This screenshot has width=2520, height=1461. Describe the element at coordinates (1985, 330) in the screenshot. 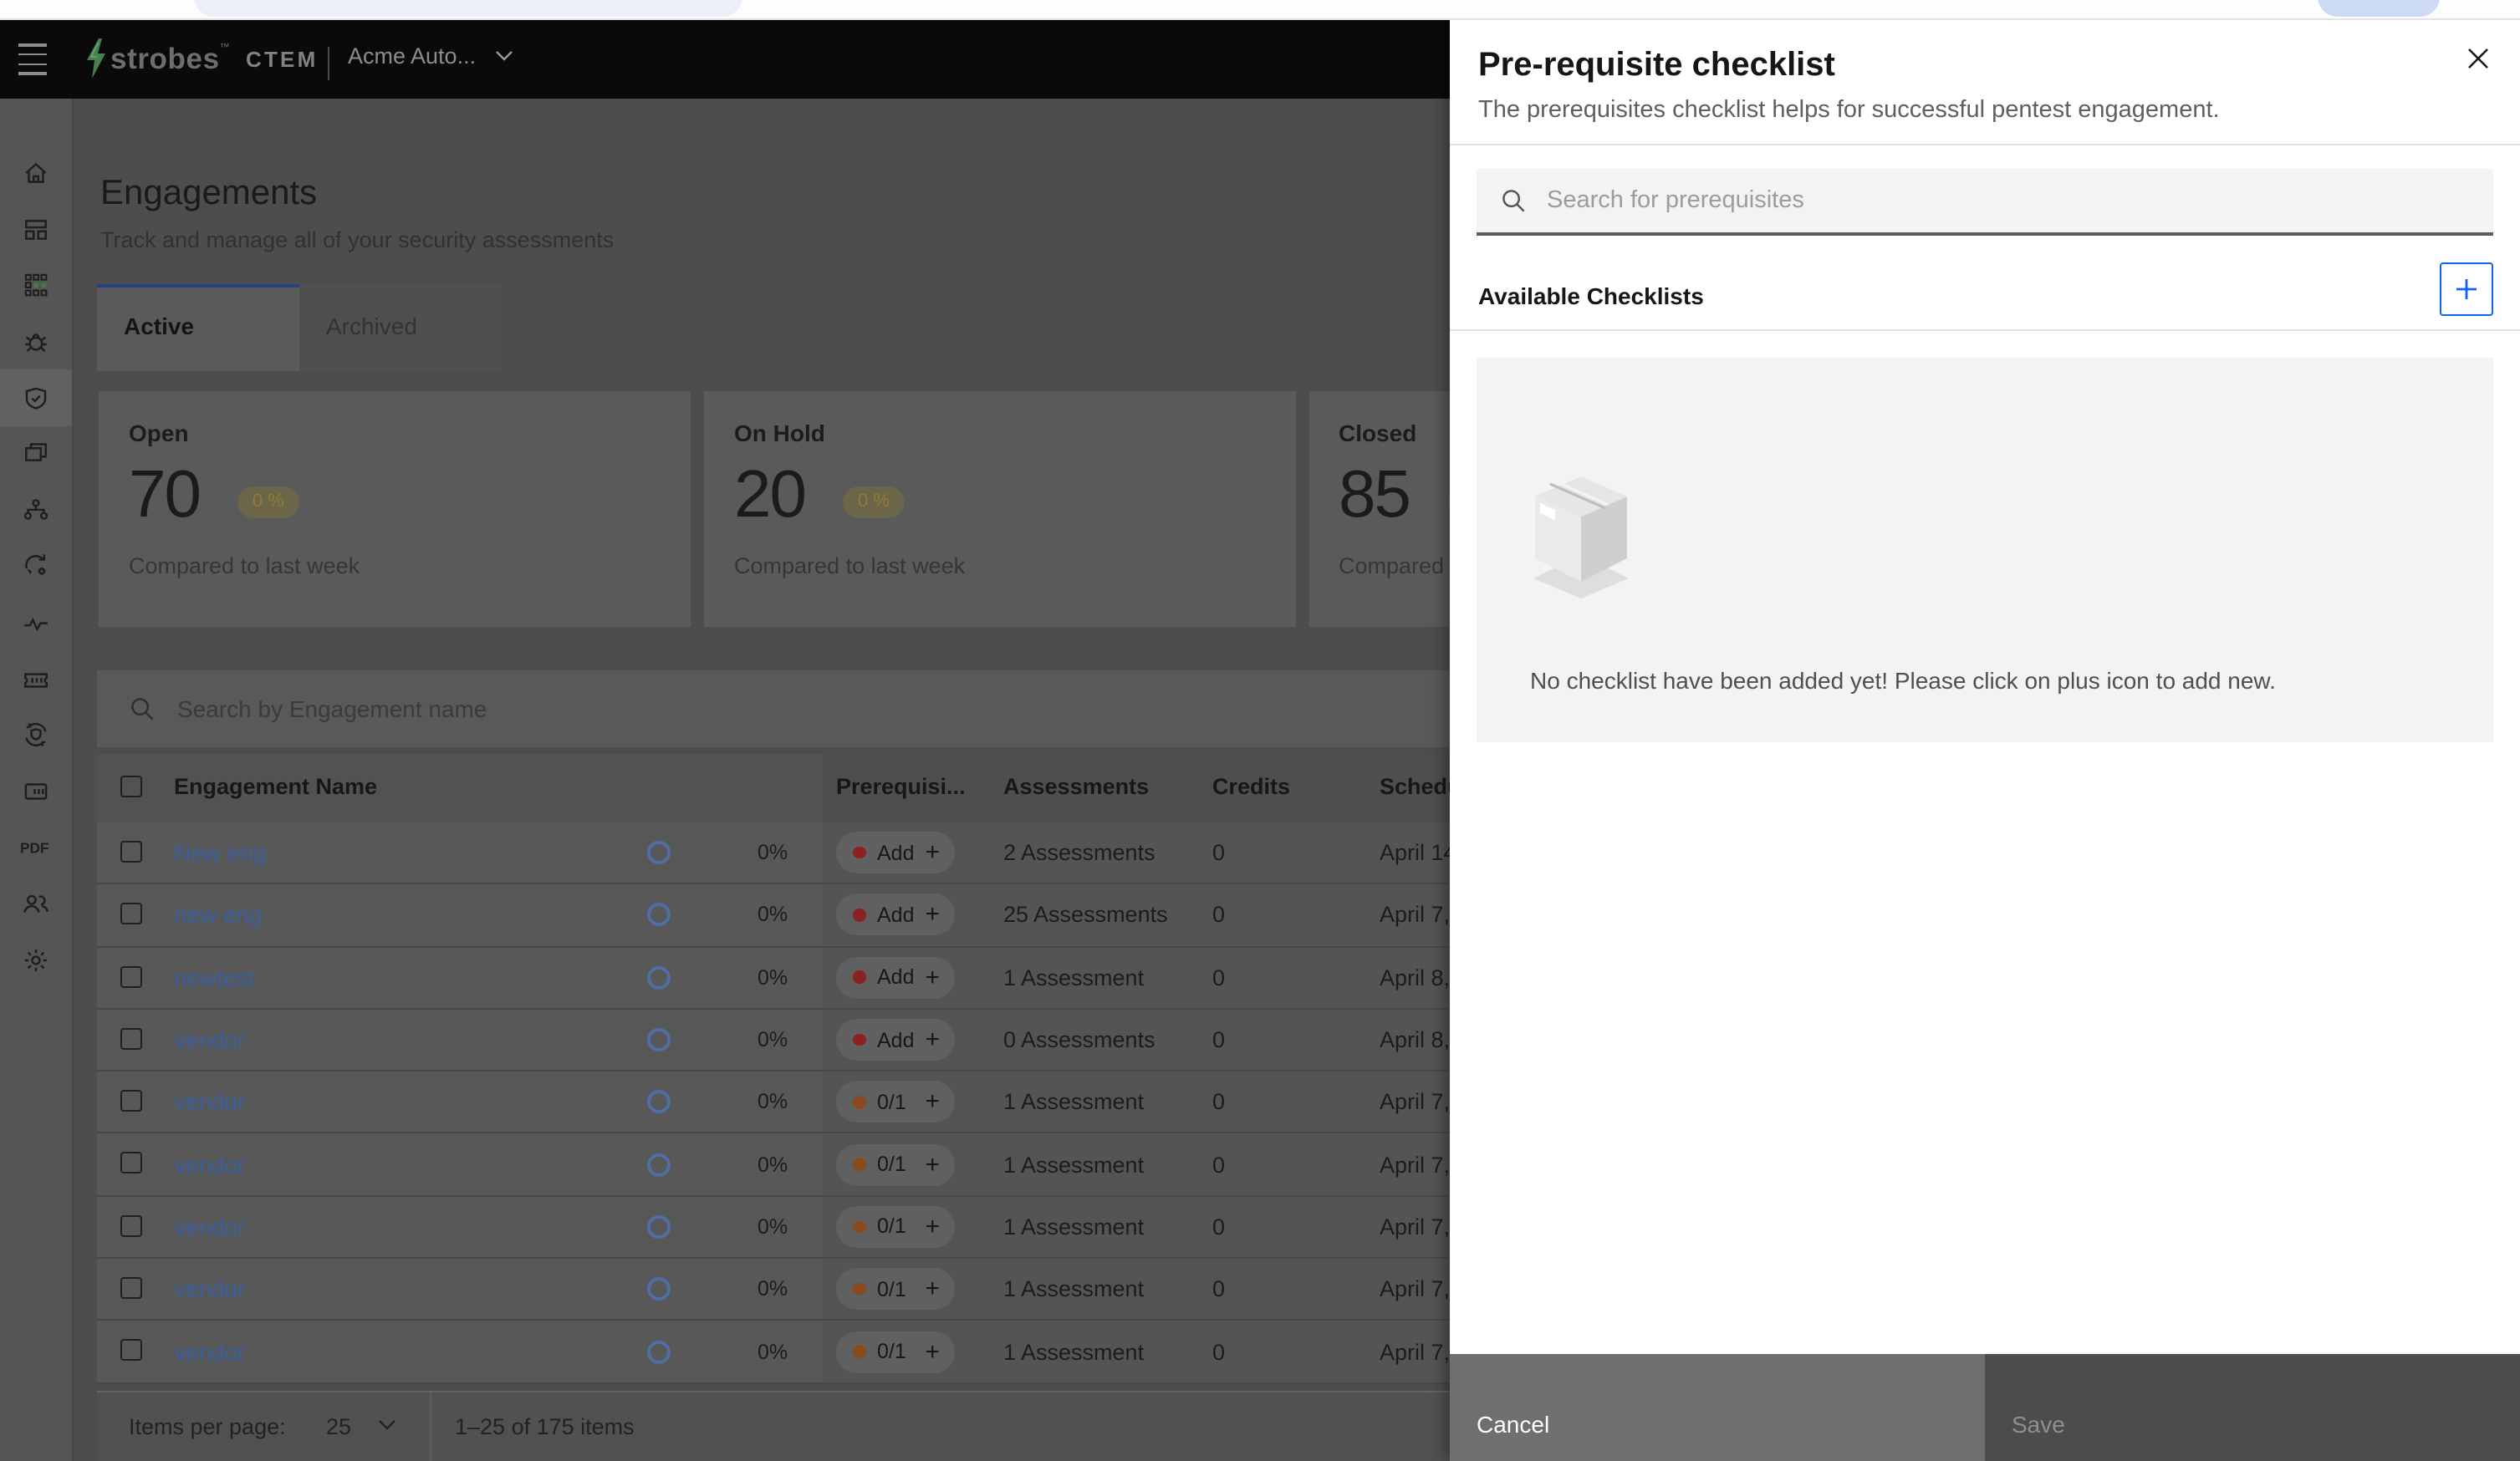

I see `section-divider` at that location.